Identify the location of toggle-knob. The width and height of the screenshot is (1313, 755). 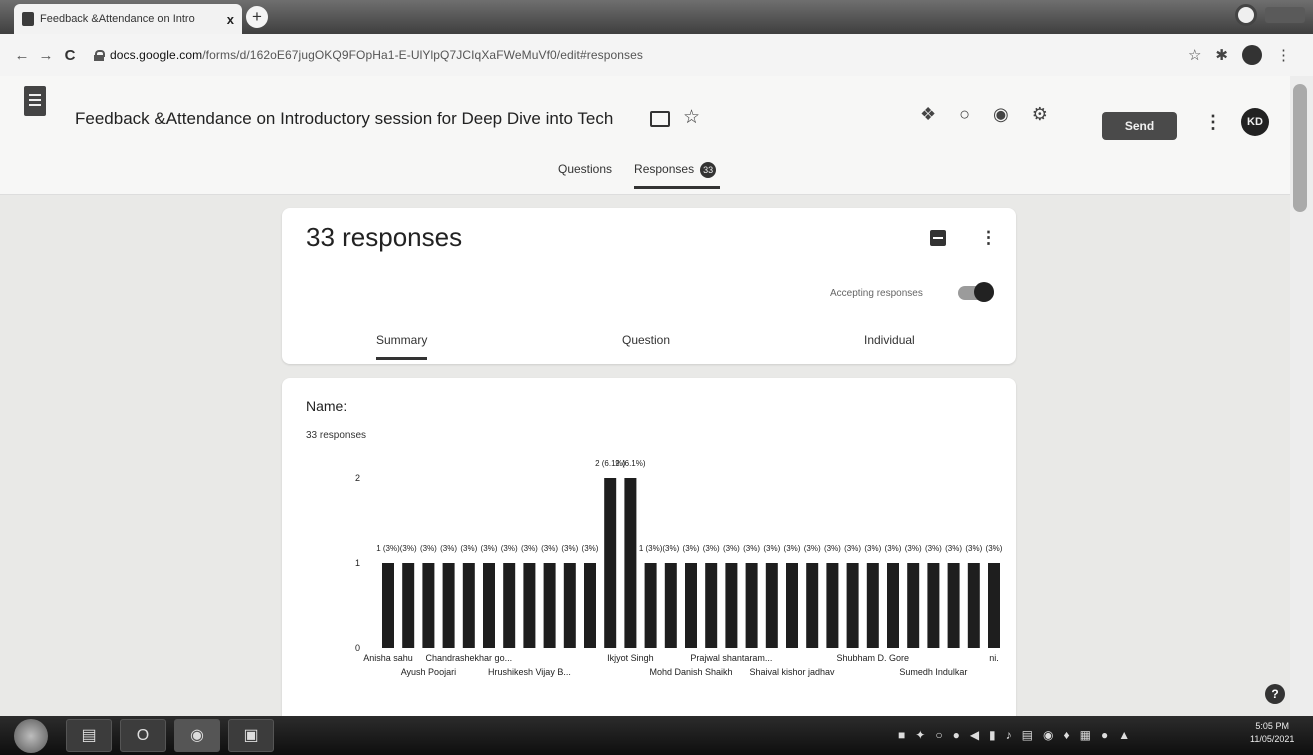
(984, 292).